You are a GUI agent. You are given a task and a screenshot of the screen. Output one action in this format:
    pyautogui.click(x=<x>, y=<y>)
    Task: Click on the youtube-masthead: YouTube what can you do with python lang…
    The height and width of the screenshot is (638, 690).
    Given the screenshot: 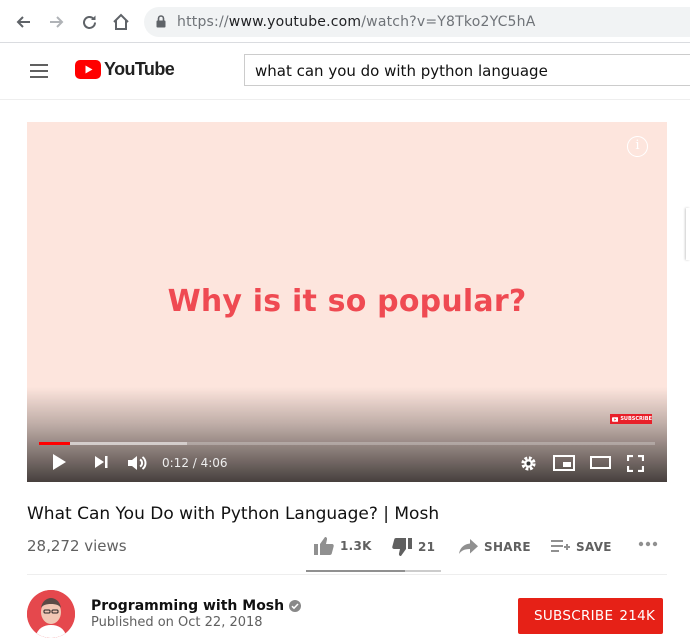 What is the action you would take?
    pyautogui.click(x=345, y=72)
    